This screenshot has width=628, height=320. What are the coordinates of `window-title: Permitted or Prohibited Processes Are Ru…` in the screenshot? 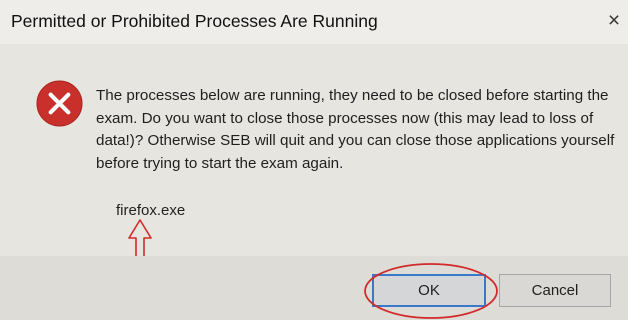 It's located at (194, 21).